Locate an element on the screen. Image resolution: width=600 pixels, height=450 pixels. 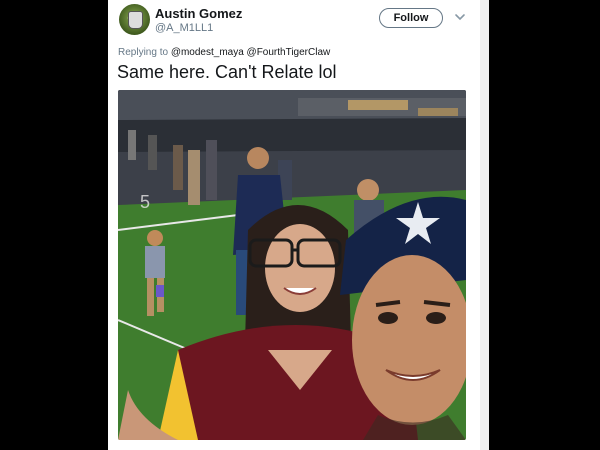
avatar-icon is located at coordinates (135, 20).